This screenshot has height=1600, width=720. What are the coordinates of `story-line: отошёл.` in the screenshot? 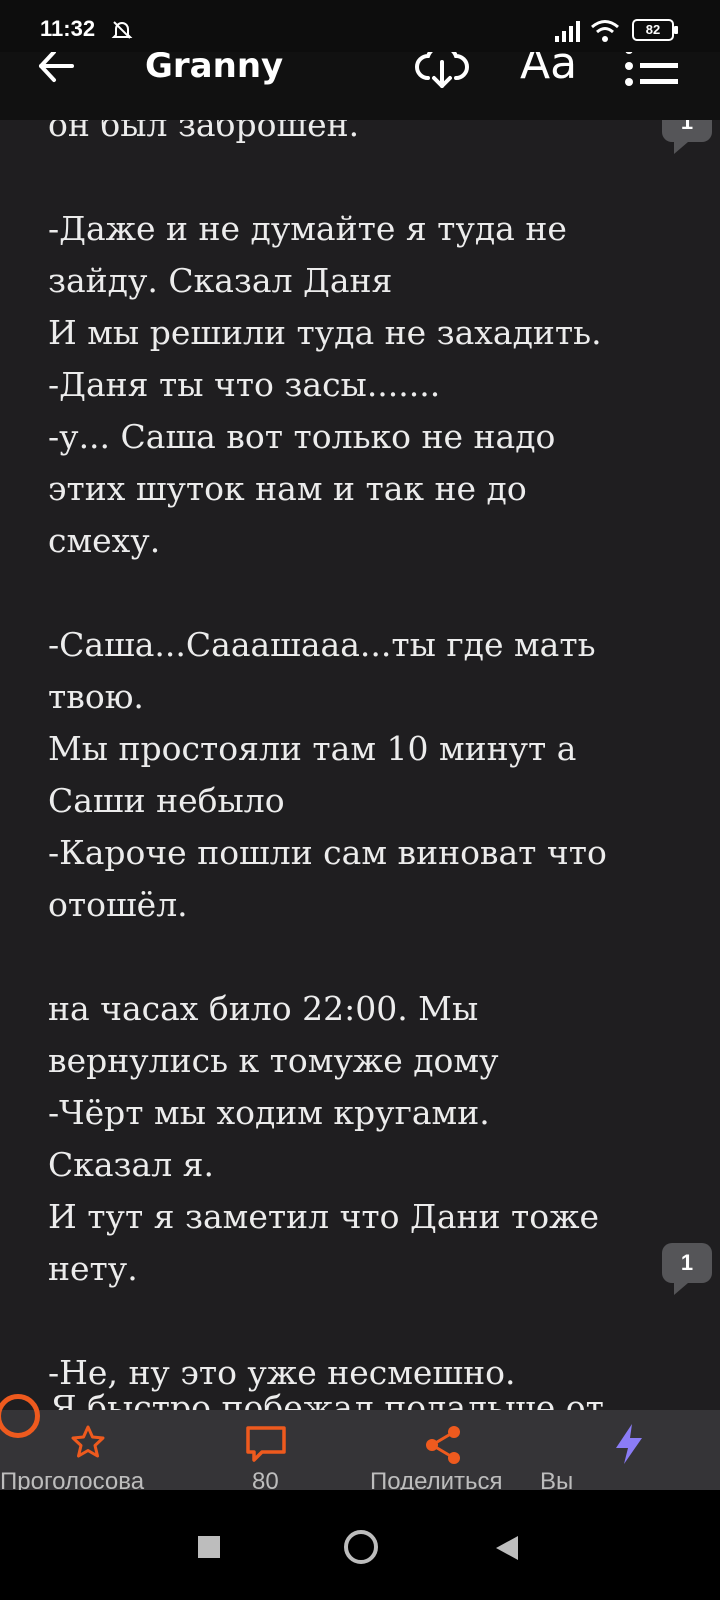 It's located at (118, 904).